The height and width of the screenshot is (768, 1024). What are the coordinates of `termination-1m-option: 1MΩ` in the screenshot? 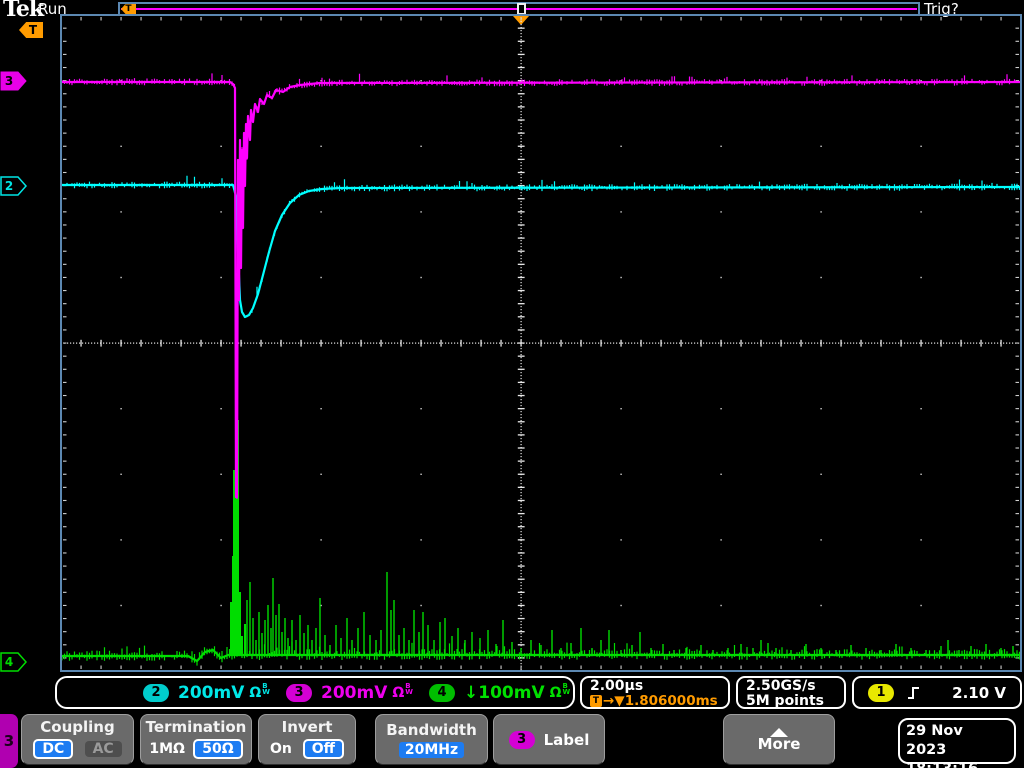 It's located at (167, 749).